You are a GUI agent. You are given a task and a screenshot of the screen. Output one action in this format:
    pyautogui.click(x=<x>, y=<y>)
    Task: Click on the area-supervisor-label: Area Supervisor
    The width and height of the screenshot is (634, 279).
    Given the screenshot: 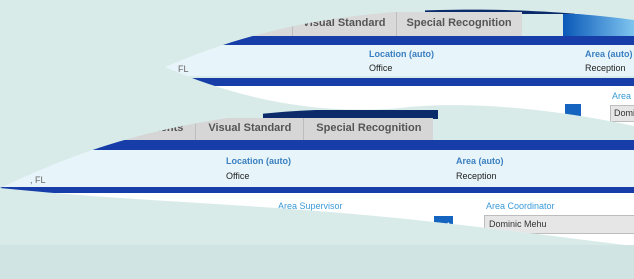 What is the action you would take?
    pyautogui.click(x=310, y=206)
    